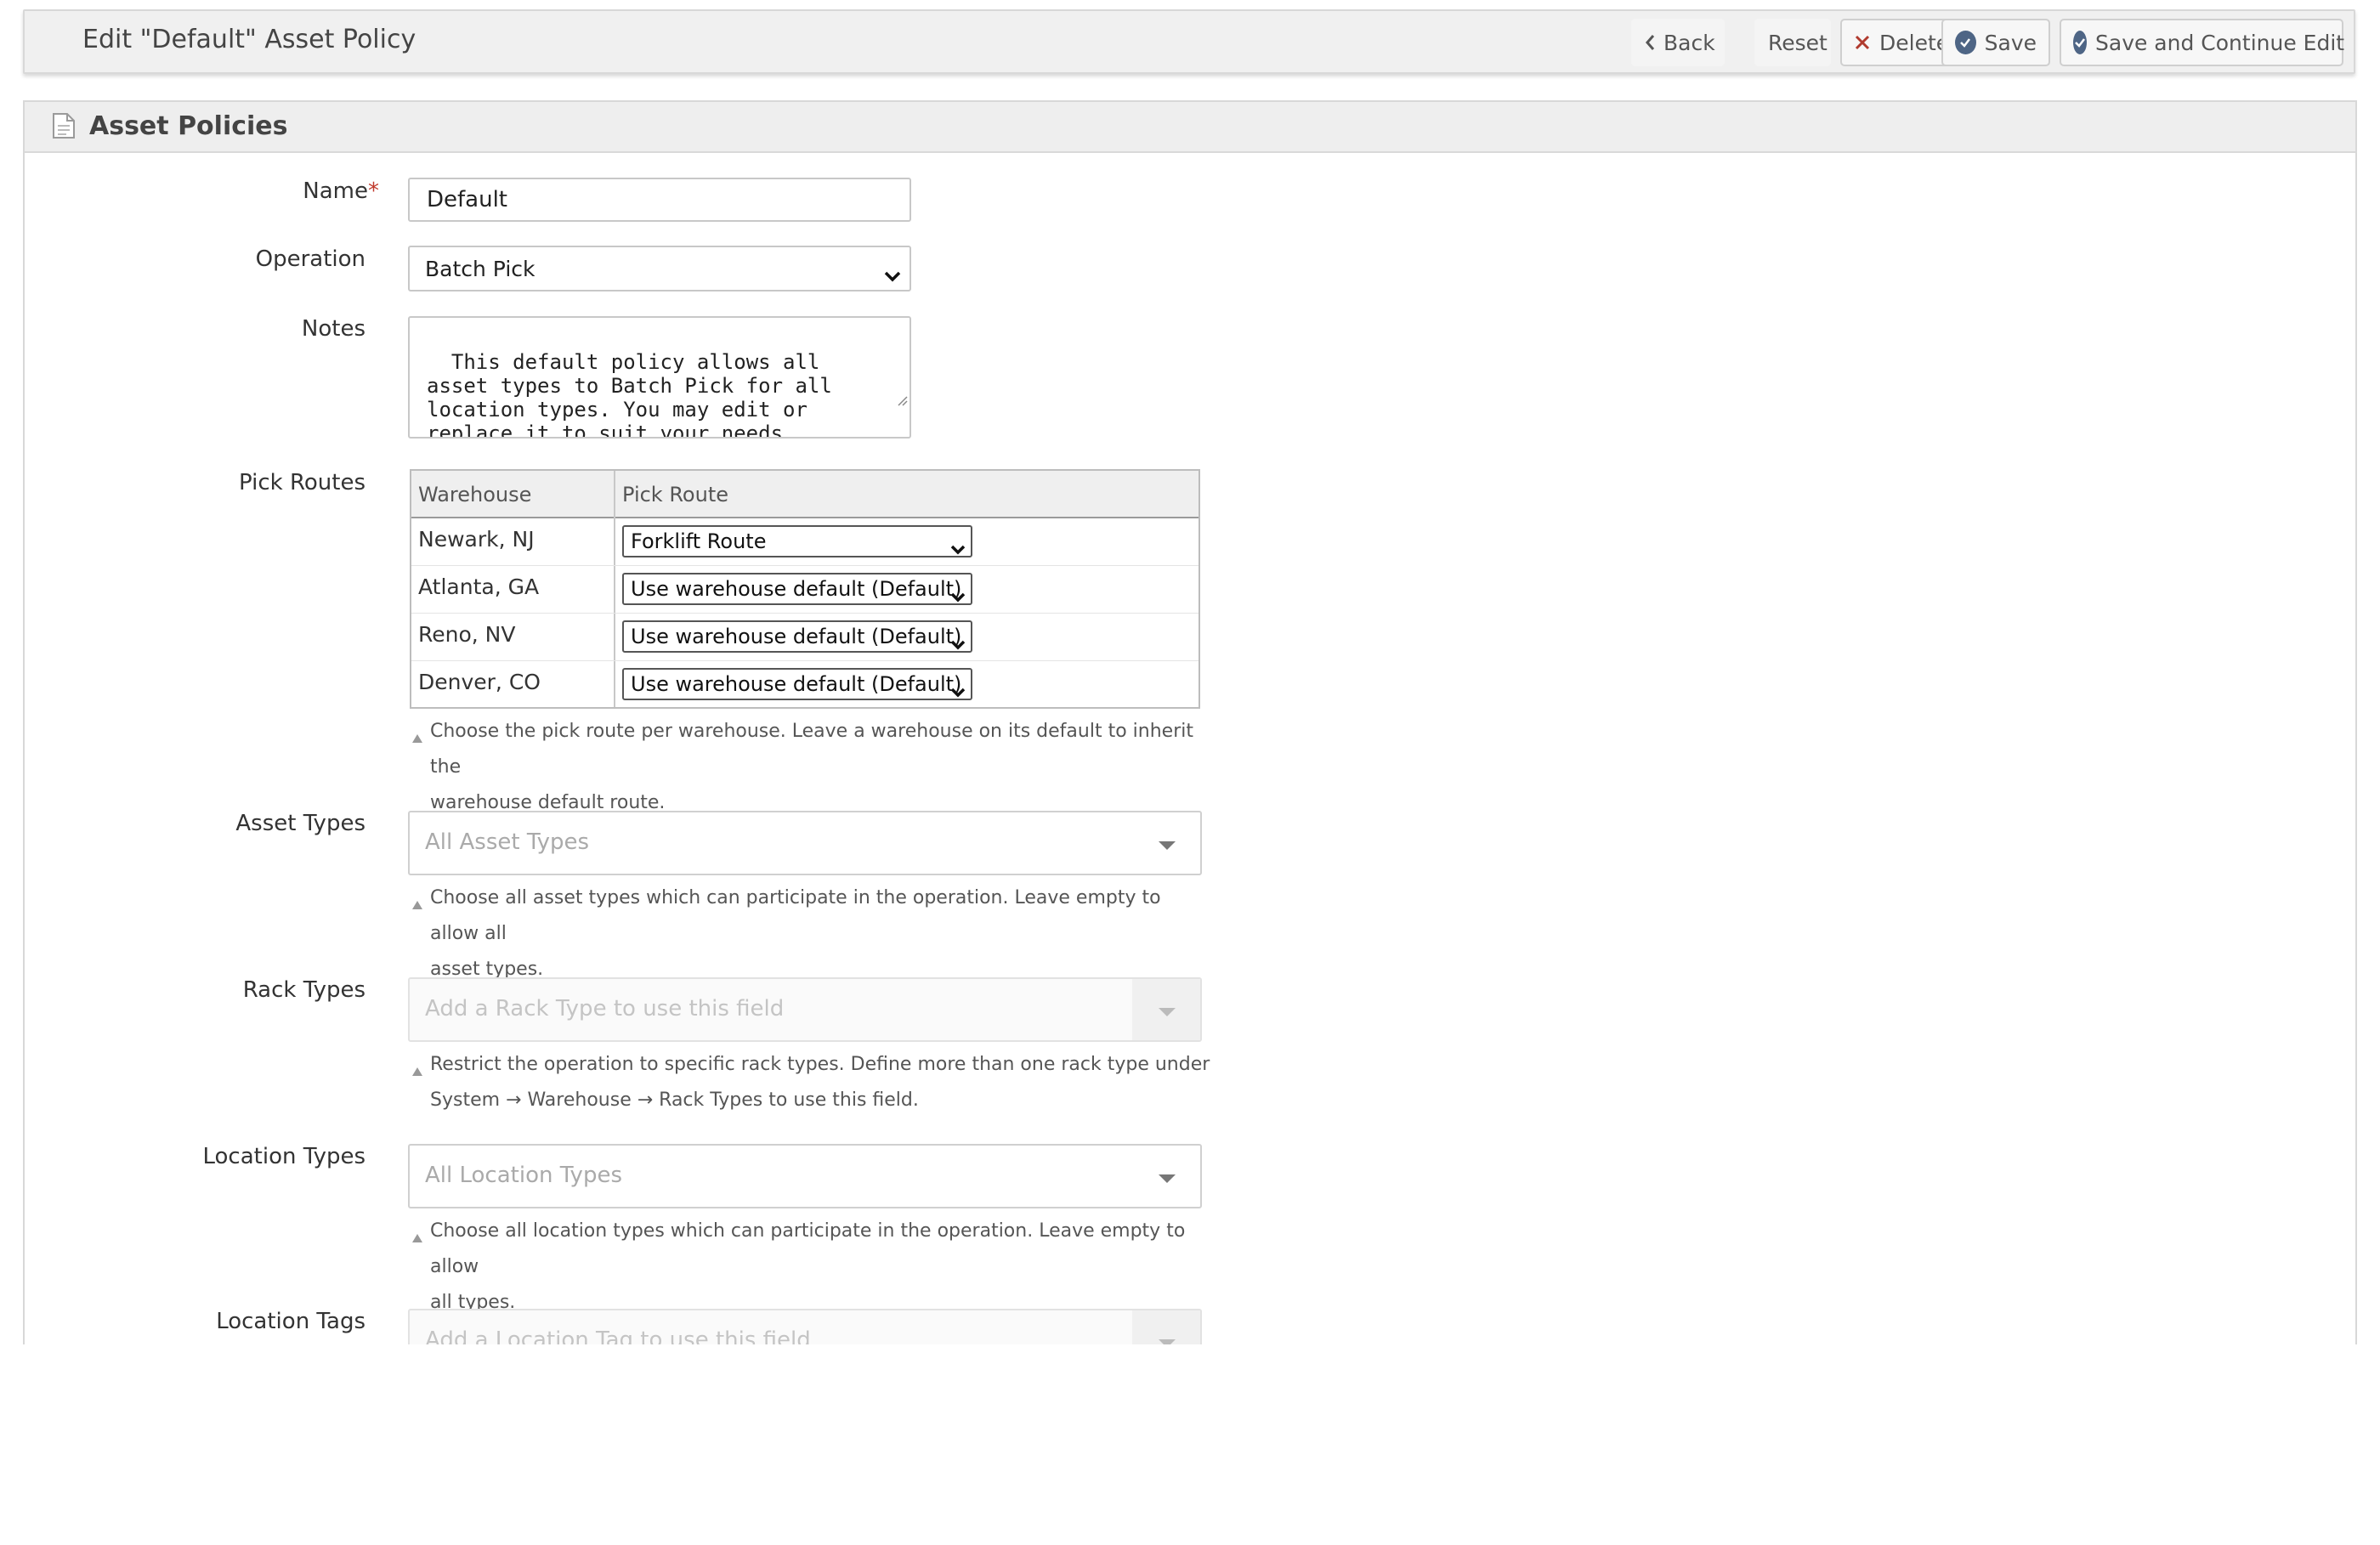 The width and height of the screenshot is (2380, 1545). Describe the element at coordinates (1190, 127) in the screenshot. I see `panel-header: Asset Policies` at that location.